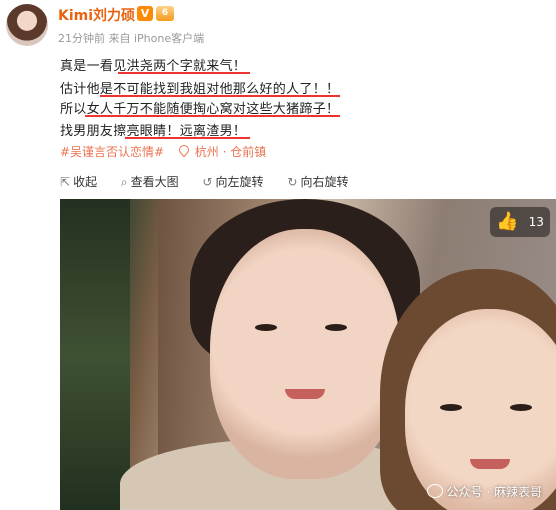  Describe the element at coordinates (78, 181) in the screenshot. I see `collapse-button: ⇱ 收起` at that location.